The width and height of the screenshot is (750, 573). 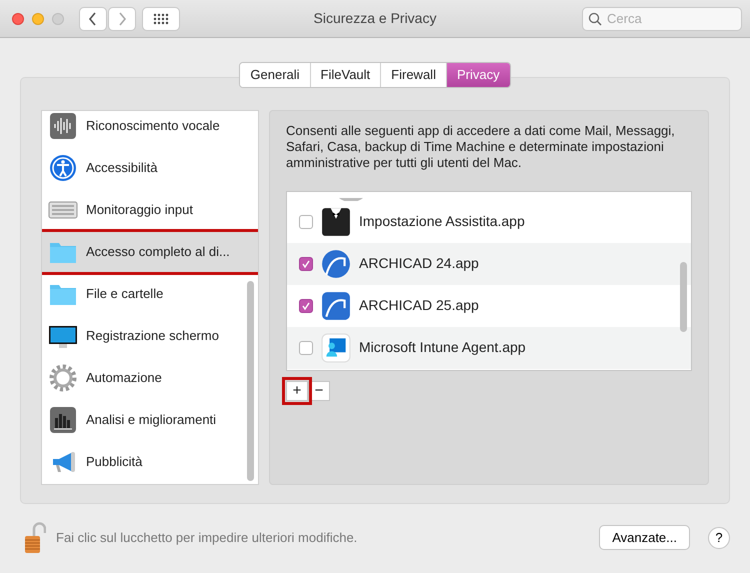 What do you see at coordinates (58, 18) in the screenshot?
I see `zoom-button` at bounding box center [58, 18].